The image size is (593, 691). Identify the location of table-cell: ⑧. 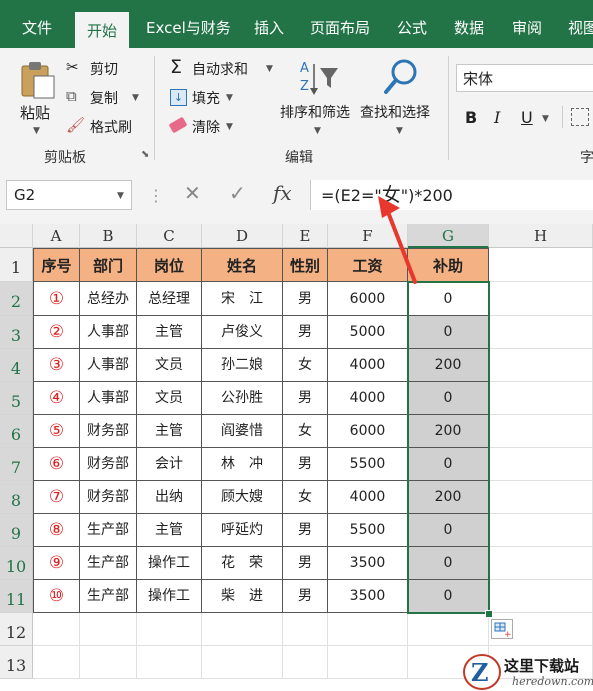
(56, 530).